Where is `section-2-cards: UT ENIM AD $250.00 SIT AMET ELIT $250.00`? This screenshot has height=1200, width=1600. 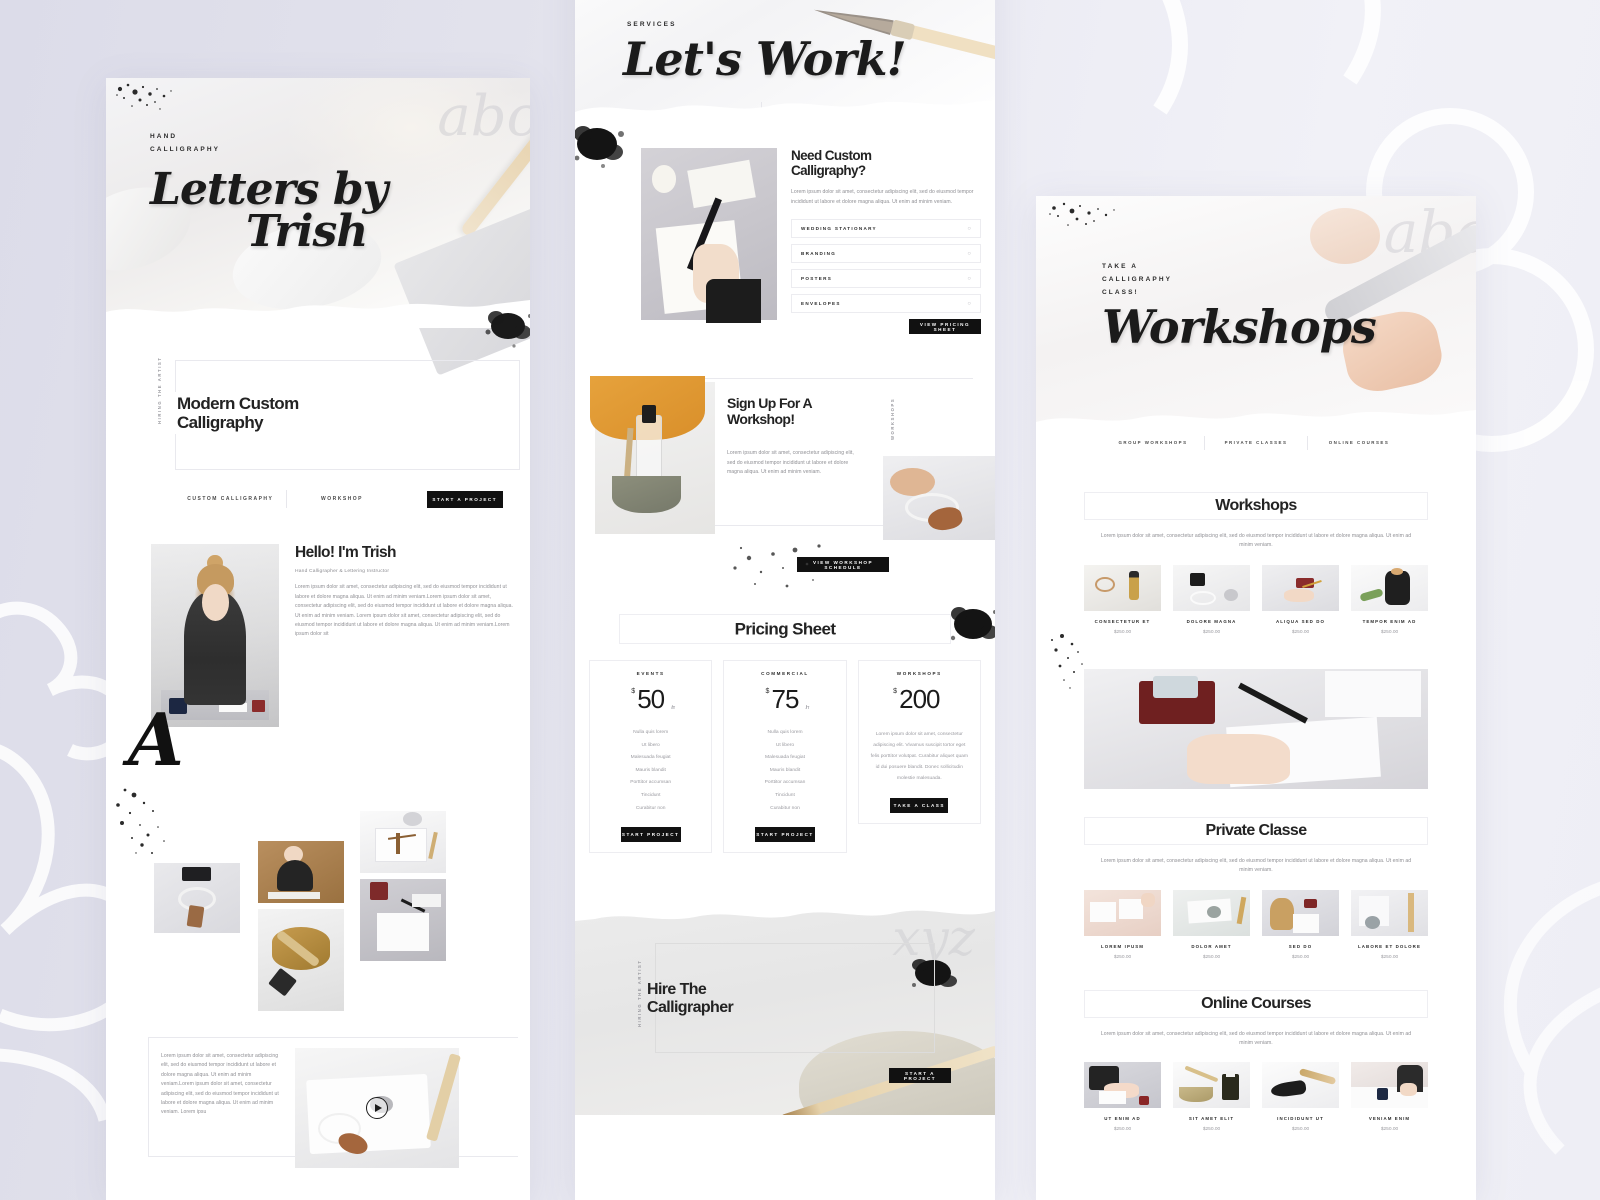 section-2-cards: UT ENIM AD $250.00 SIT AMET ELIT $250.00 is located at coordinates (1256, 1097).